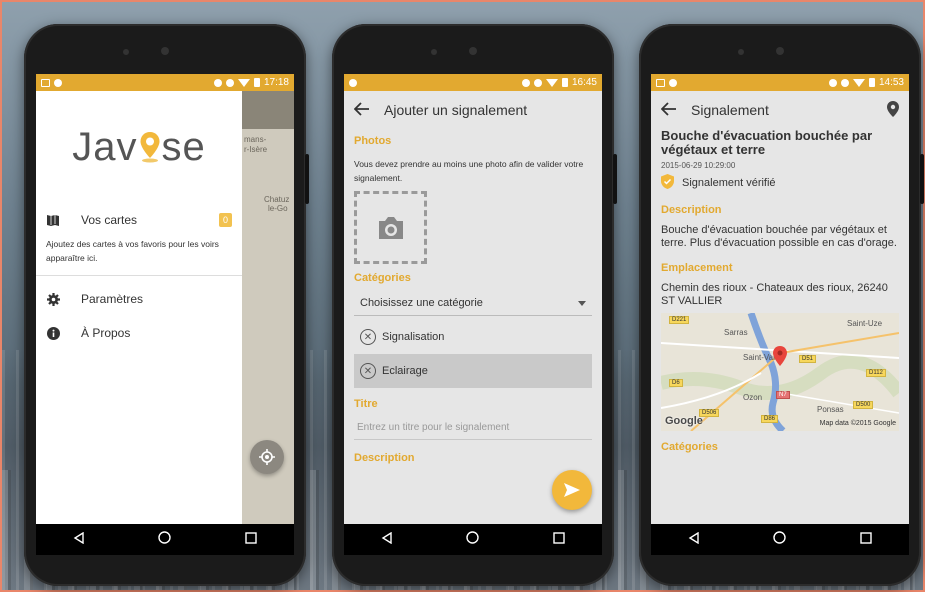 Image resolution: width=925 pixels, height=592 pixels. What do you see at coordinates (808, 359) in the screenshot?
I see `road-badge: D51` at bounding box center [808, 359].